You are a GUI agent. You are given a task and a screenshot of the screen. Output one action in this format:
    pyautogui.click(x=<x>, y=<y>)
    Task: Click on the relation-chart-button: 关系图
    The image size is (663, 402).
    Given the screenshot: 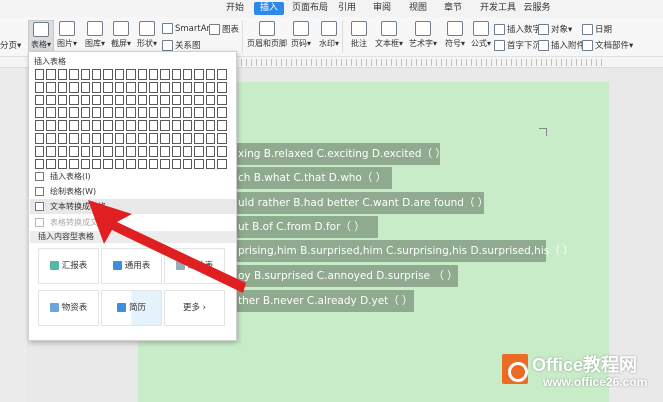 What is the action you would take?
    pyautogui.click(x=181, y=45)
    